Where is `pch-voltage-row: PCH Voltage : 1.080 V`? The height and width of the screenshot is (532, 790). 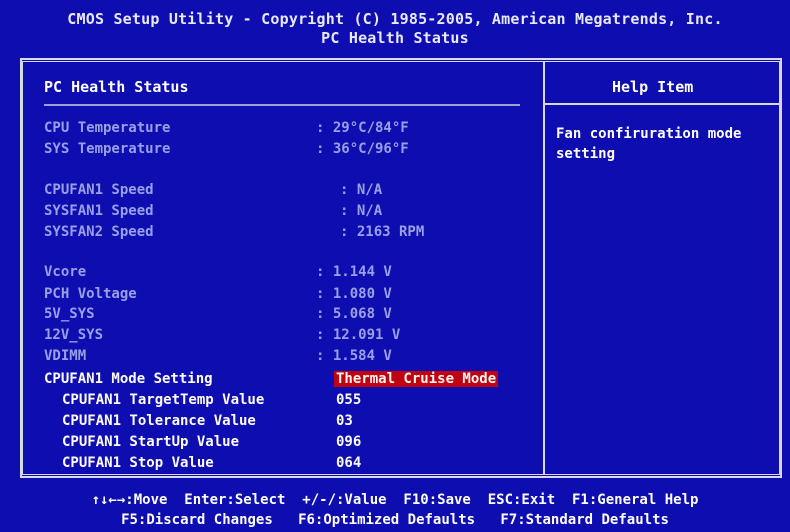 pch-voltage-row: PCH Voltage : 1.080 V is located at coordinates (270, 296).